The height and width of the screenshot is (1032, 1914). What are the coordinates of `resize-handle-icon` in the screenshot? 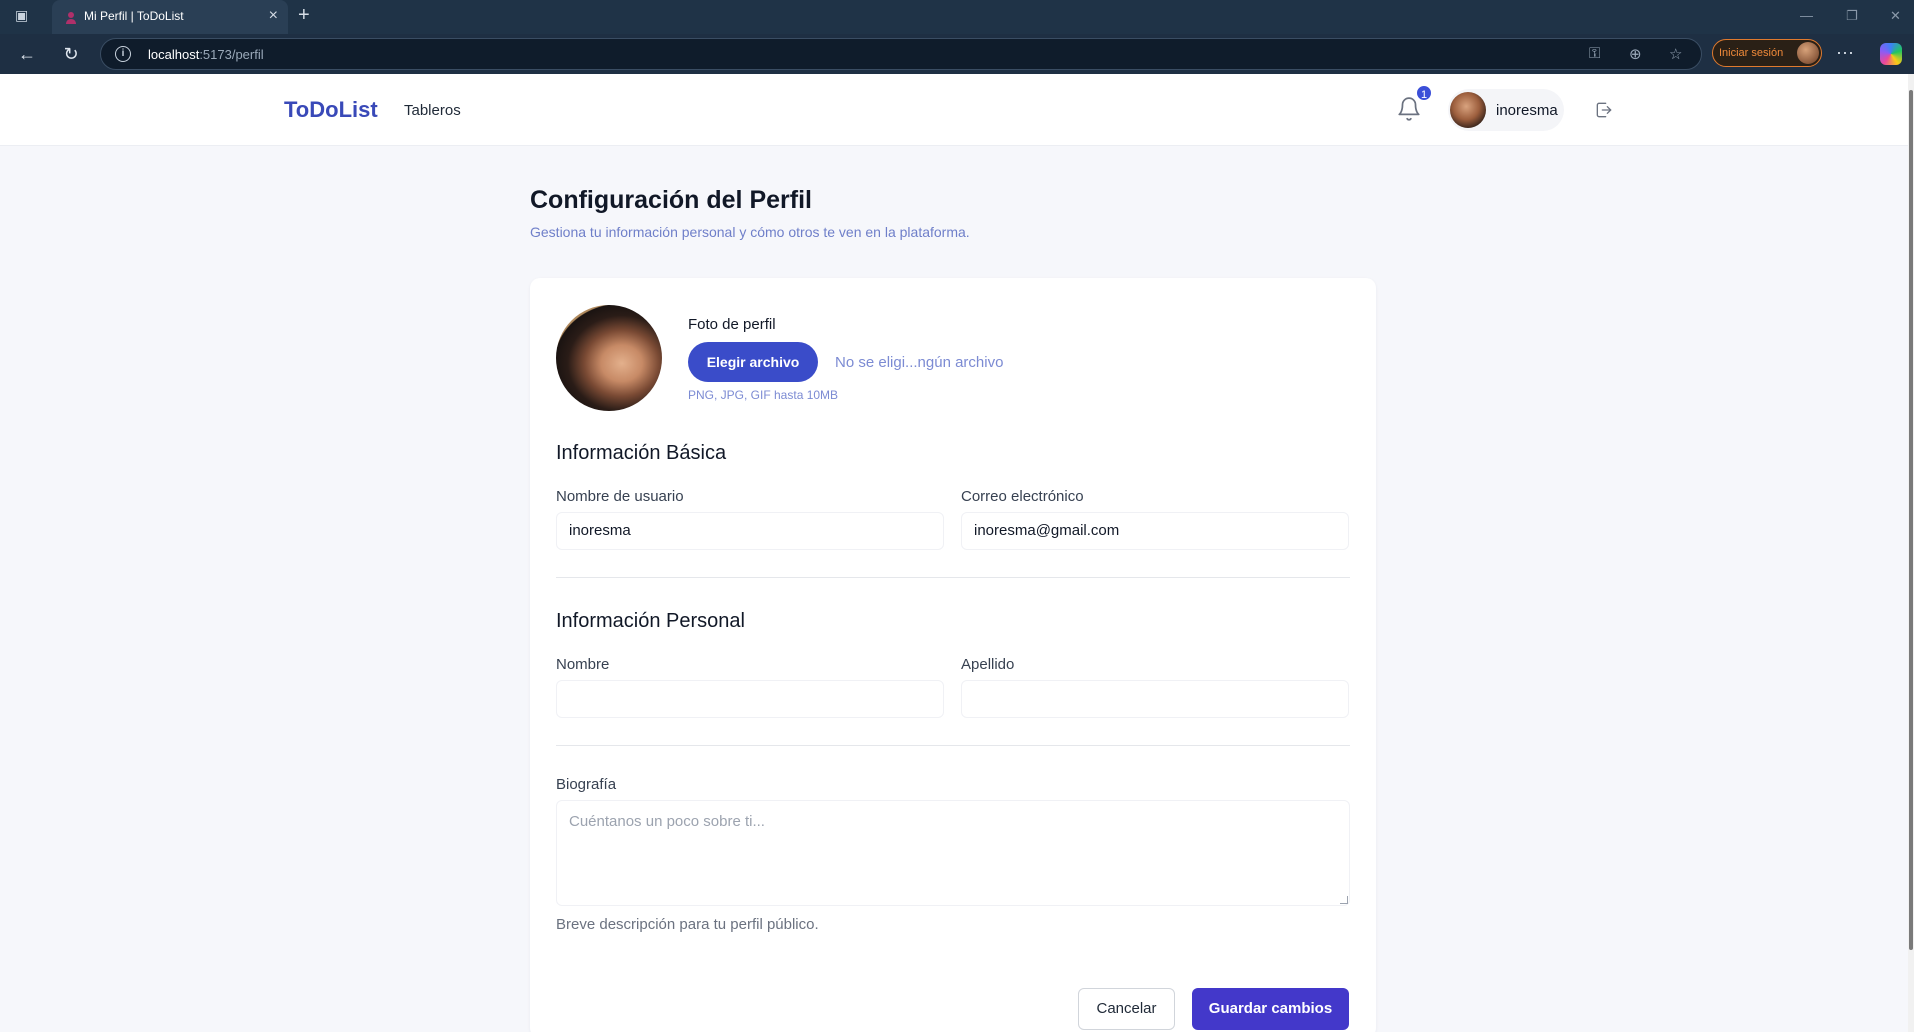 It's located at (1344, 900).